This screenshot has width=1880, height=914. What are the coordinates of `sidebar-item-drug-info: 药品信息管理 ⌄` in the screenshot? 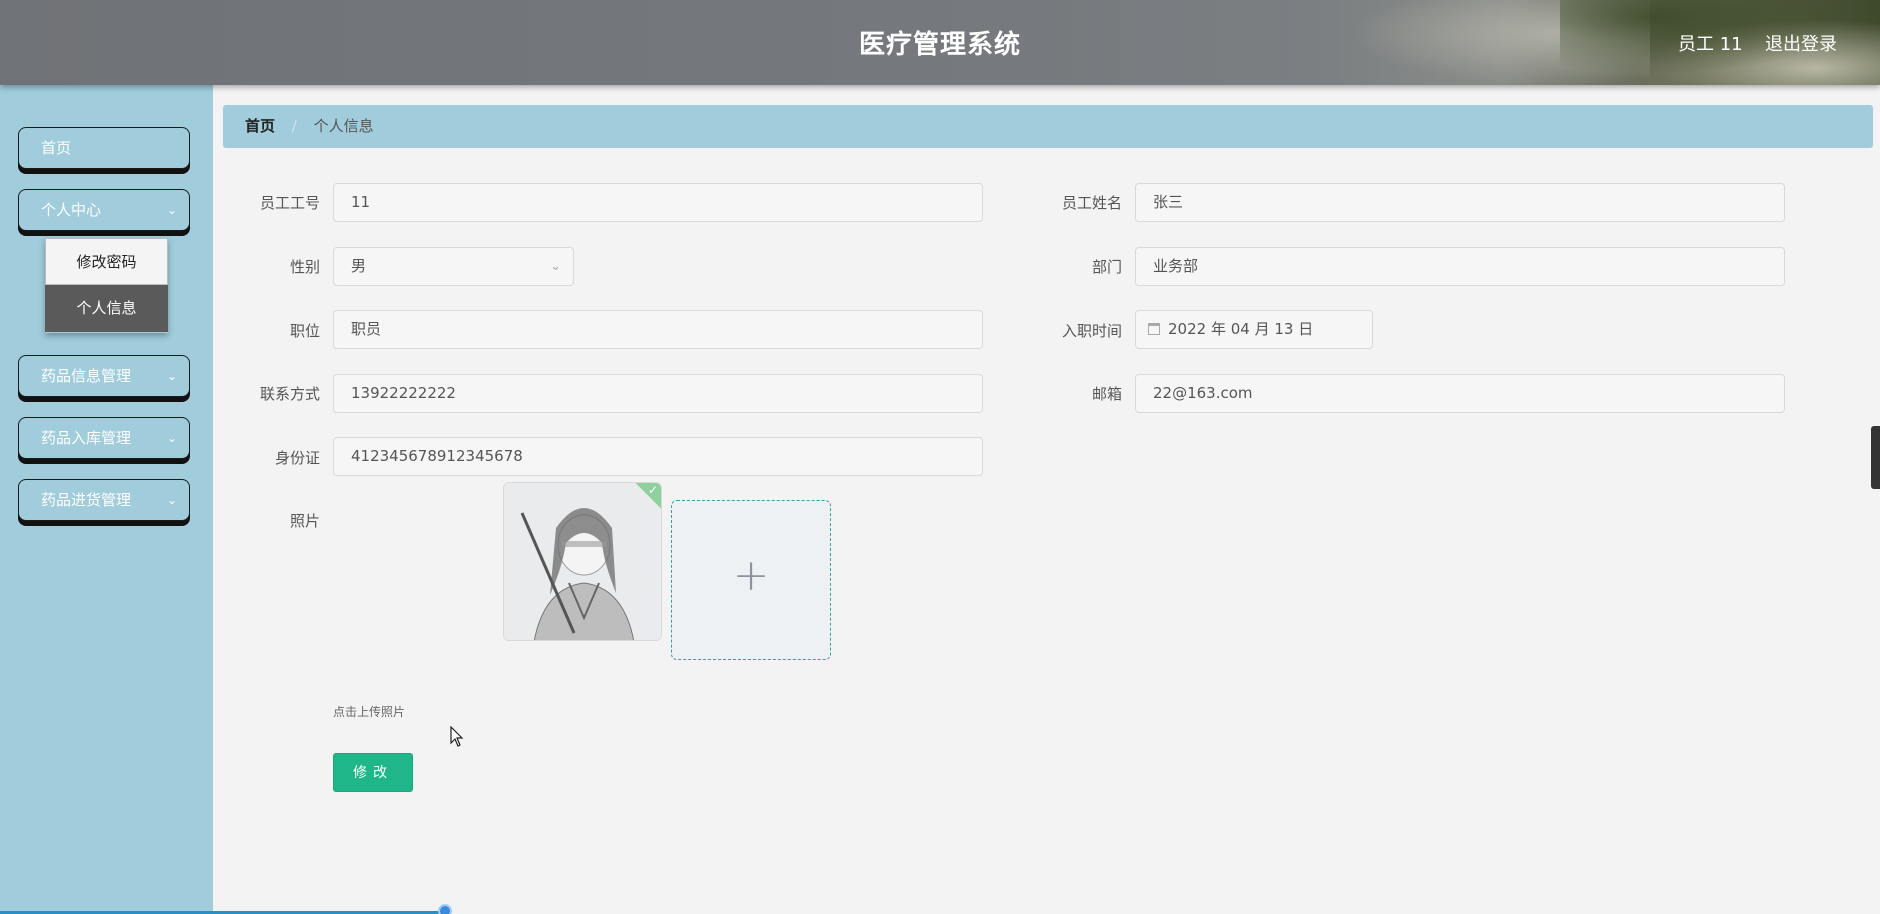 It's located at (104, 376).